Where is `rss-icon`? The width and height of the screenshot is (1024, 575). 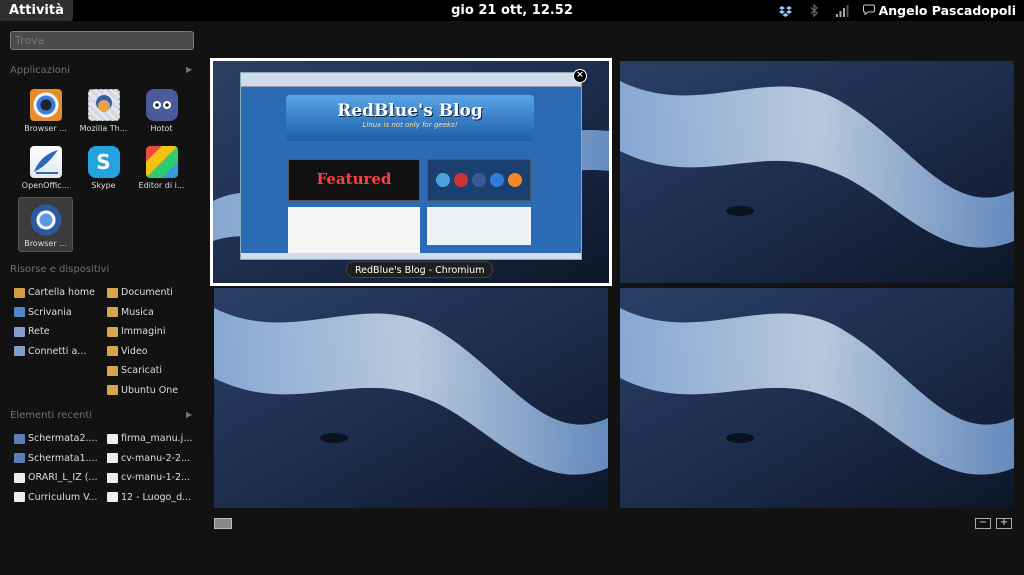
rss-icon is located at coordinates (515, 180).